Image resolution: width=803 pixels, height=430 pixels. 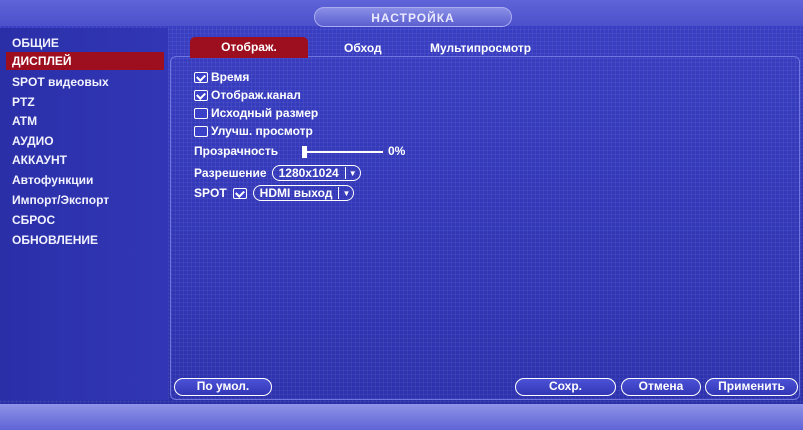 What do you see at coordinates (661, 387) in the screenshot?
I see `cancel-button: Отмена` at bounding box center [661, 387].